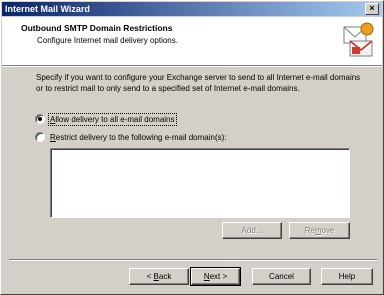 The height and width of the screenshot is (295, 384). I want to click on remove-label-post: ove, so click(328, 230).